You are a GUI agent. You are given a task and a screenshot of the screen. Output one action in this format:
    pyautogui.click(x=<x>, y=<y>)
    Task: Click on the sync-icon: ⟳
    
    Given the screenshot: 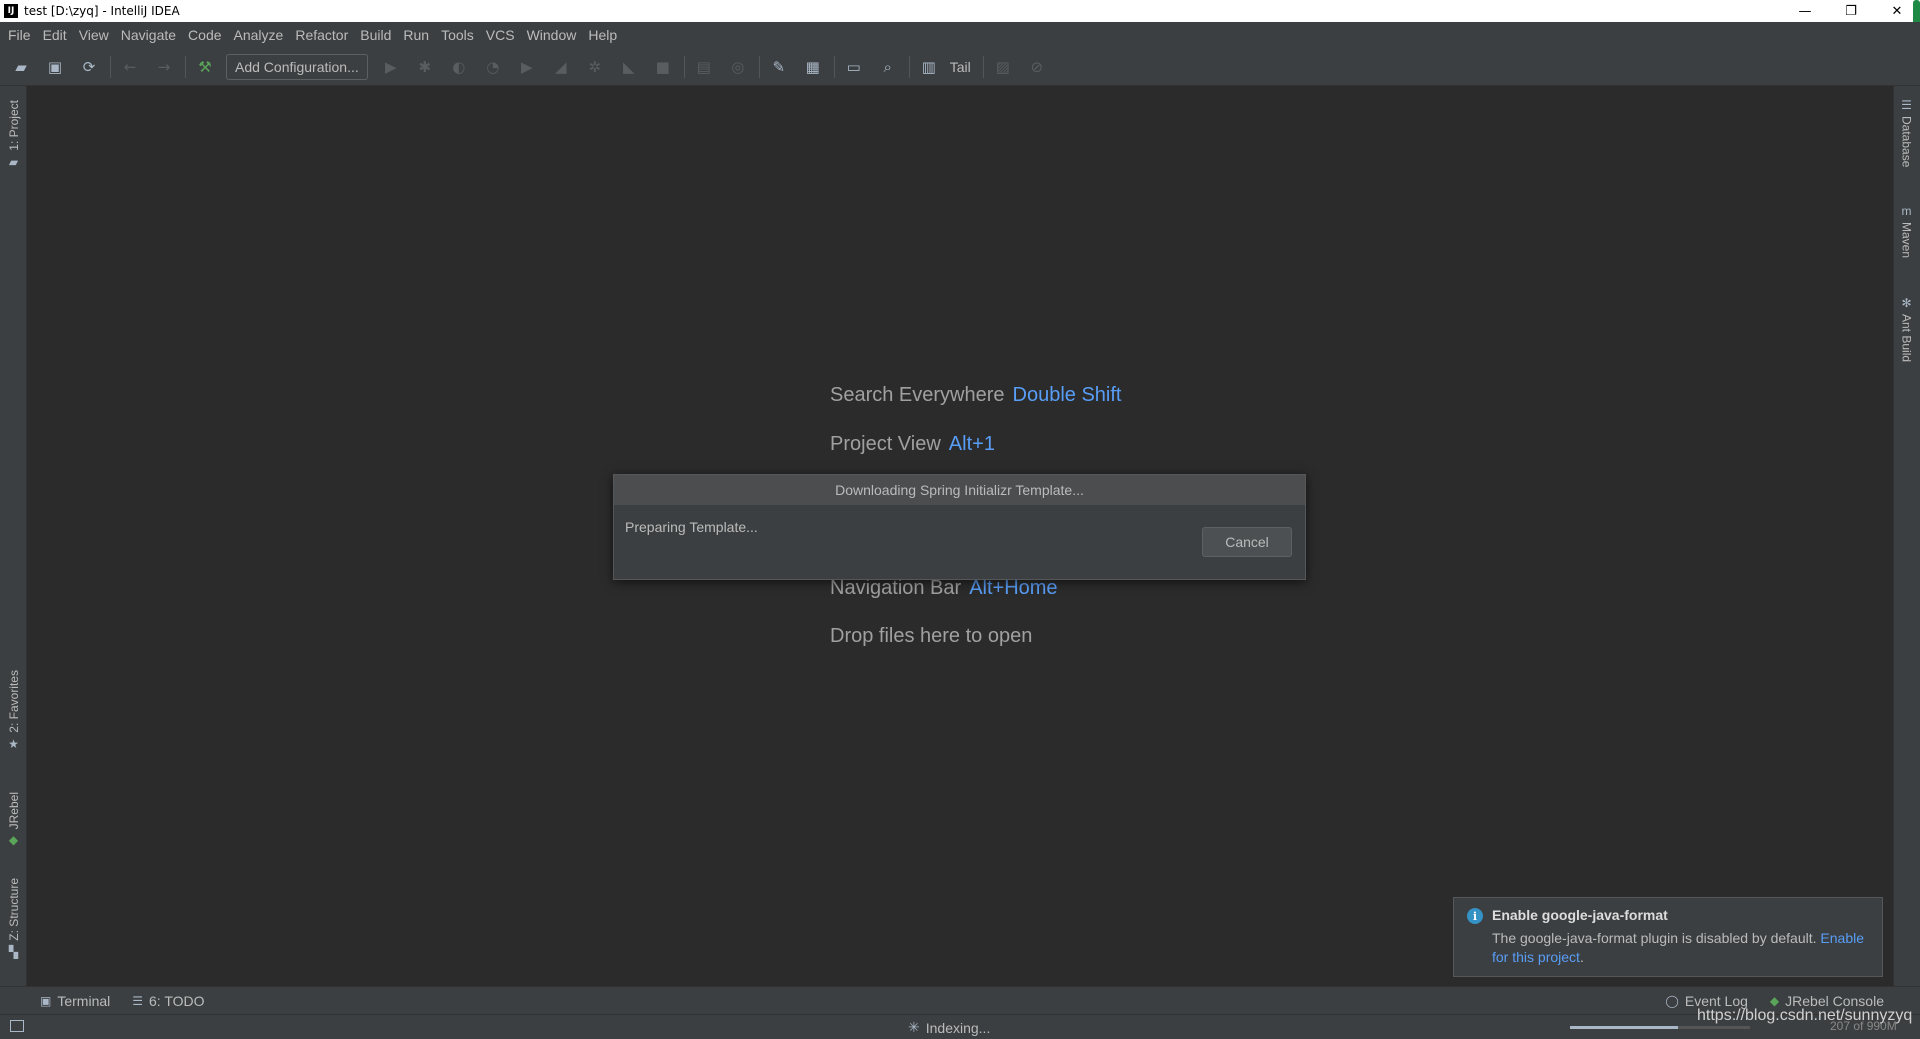 What is the action you would take?
    pyautogui.click(x=89, y=67)
    